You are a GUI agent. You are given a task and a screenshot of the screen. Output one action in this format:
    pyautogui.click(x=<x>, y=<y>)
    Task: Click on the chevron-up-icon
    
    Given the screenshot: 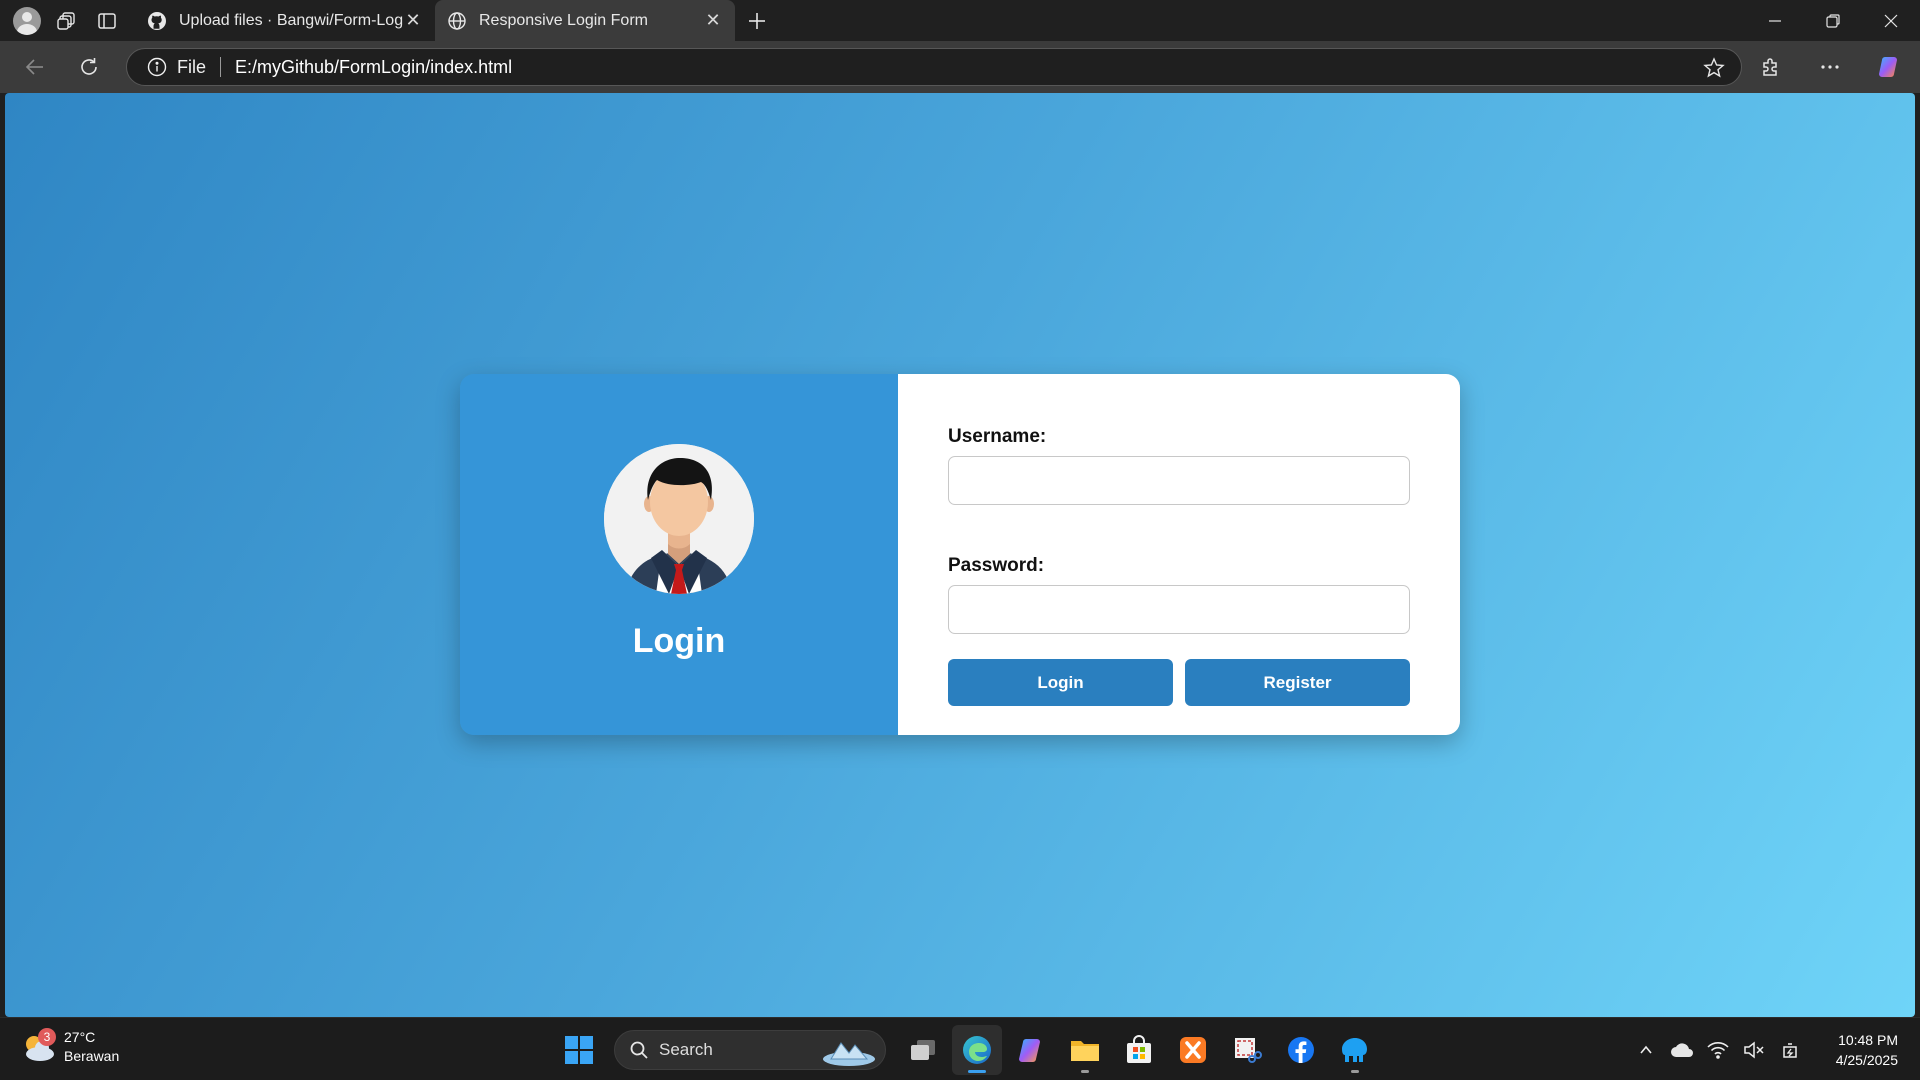 What is the action you would take?
    pyautogui.click(x=1646, y=1049)
    